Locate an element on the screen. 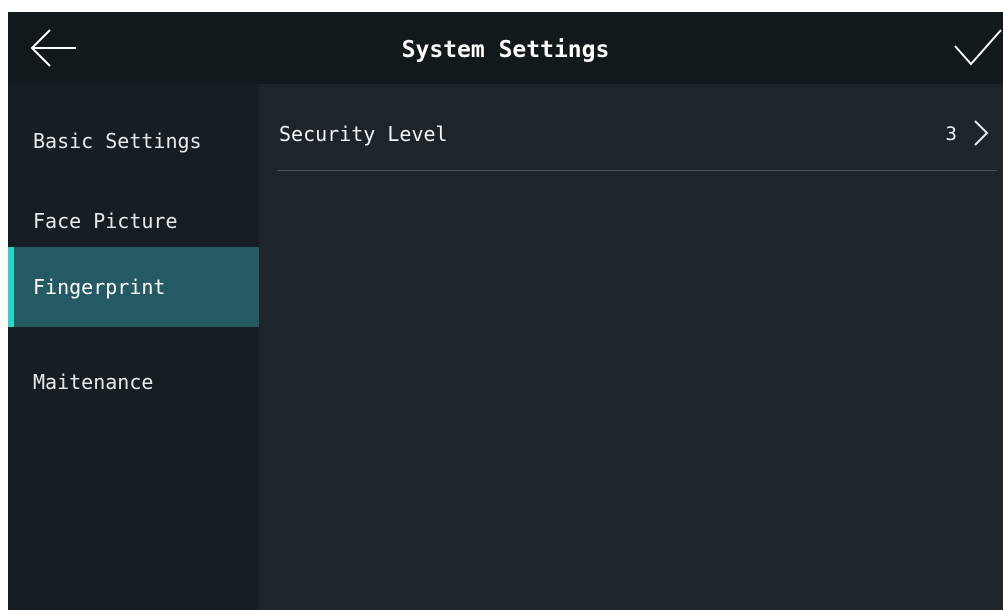  sidebar-item-basic-settings: Basic Settings is located at coordinates (133, 141).